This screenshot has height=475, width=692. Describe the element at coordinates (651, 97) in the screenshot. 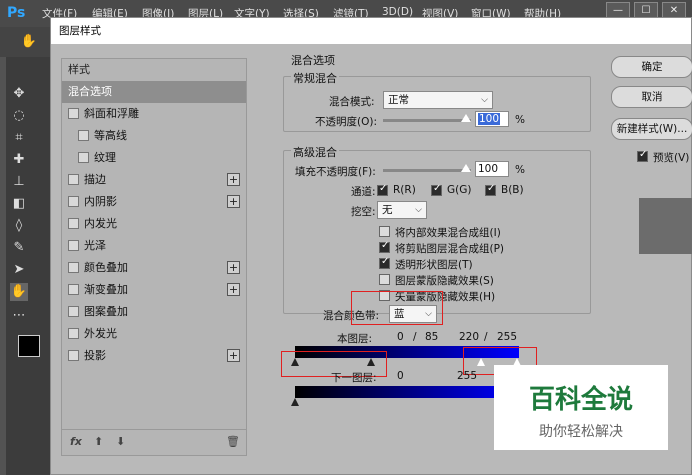

I see `cancel-button: 取消` at that location.